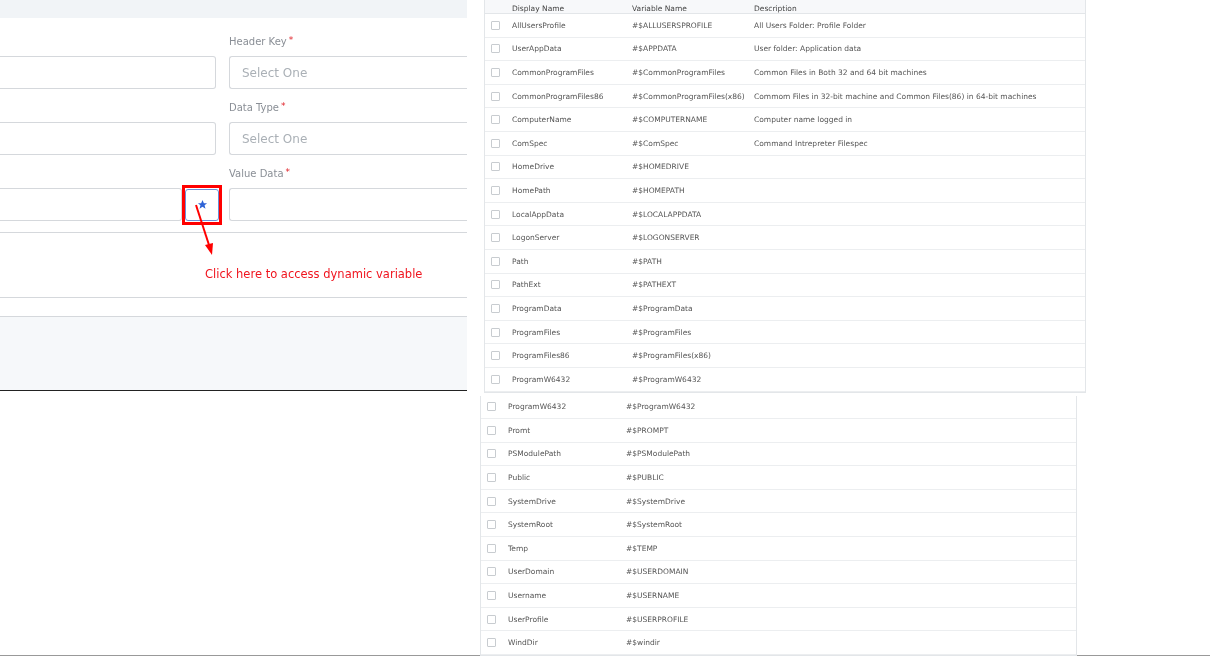 This screenshot has width=1210, height=656. I want to click on field-label: Data Type, so click(254, 107).